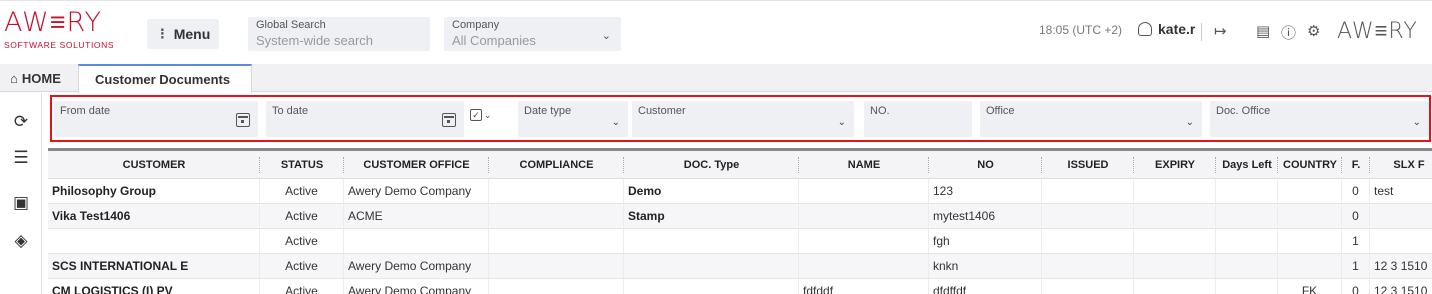 The image size is (1432, 294). What do you see at coordinates (154, 165) in the screenshot?
I see `column-header: CUSTOMER` at bounding box center [154, 165].